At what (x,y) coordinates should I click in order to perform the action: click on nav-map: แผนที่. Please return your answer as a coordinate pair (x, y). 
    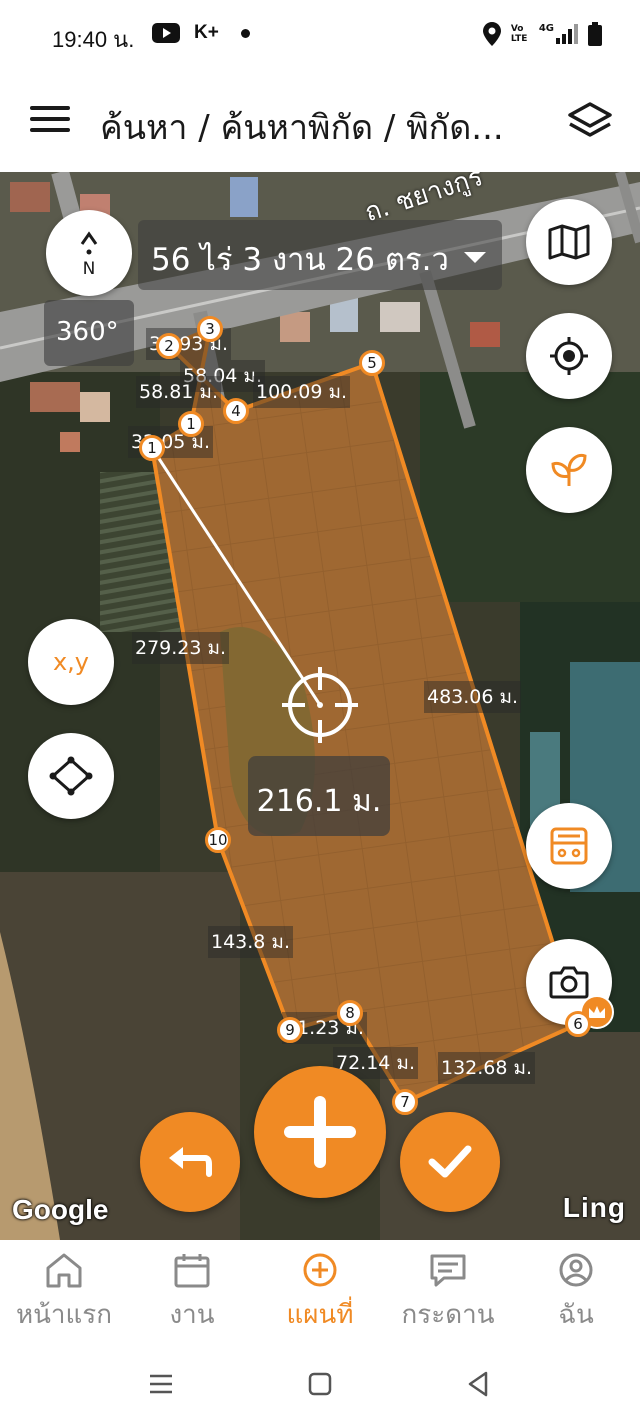
    Looking at the image, I should click on (320, 1292).